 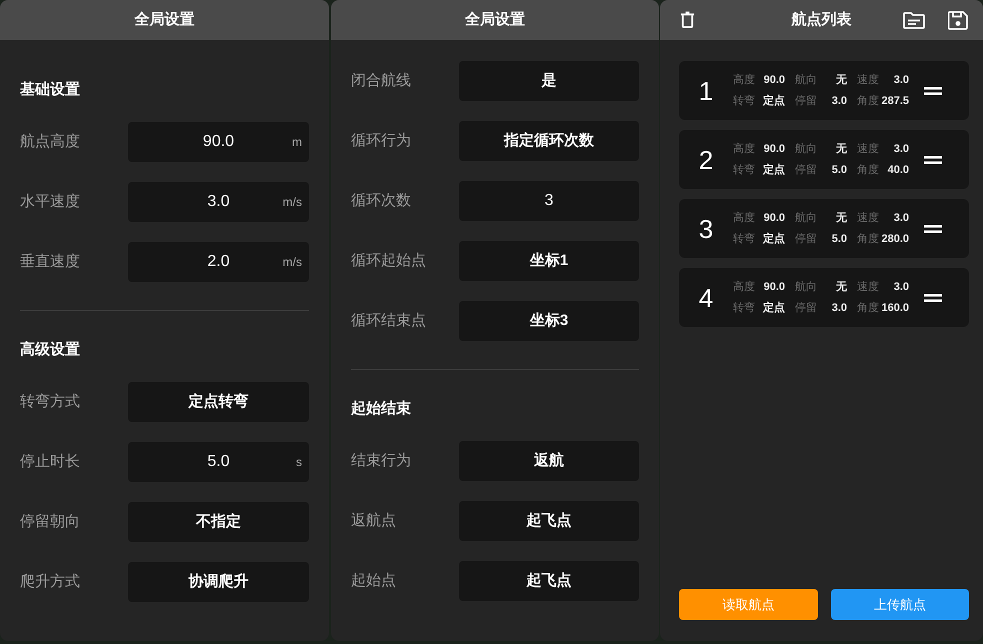 I want to click on select-field: 坐标3, so click(x=549, y=321).